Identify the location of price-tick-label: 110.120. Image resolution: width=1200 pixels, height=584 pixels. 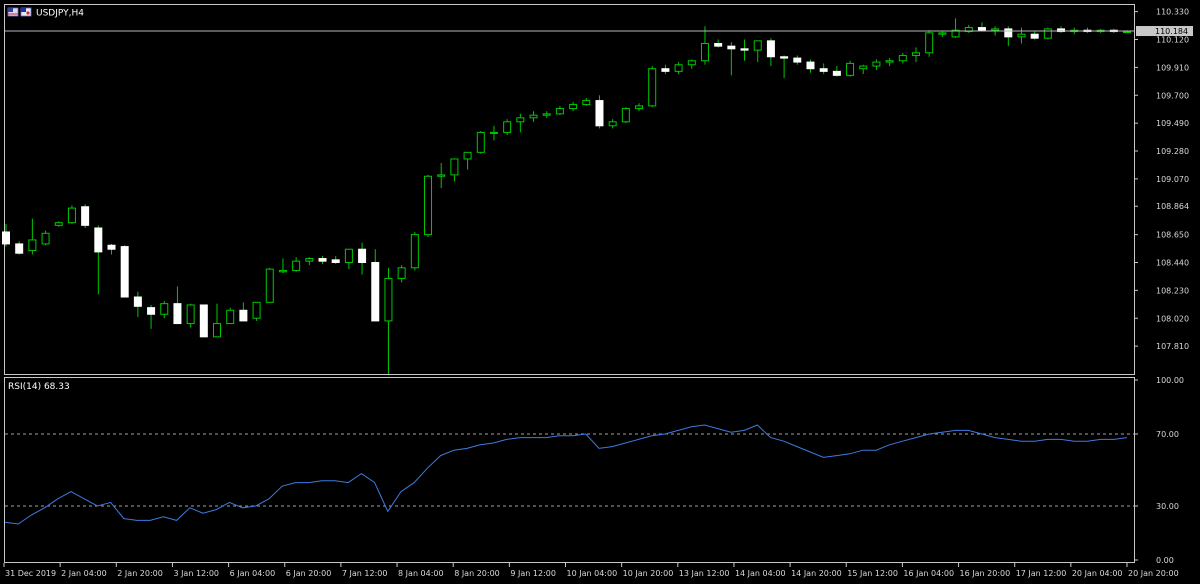
(1172, 40).